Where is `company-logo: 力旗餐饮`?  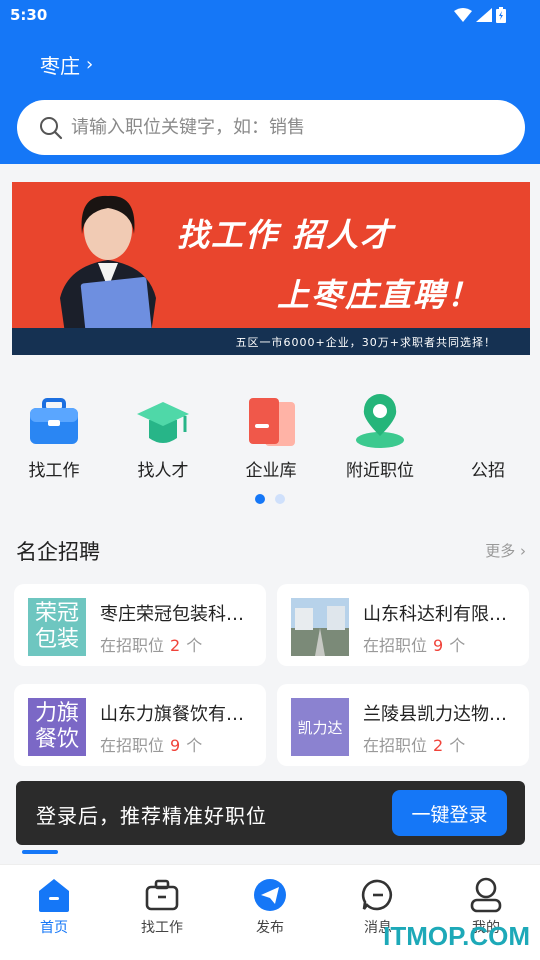
company-logo: 力旗餐饮 is located at coordinates (57, 727).